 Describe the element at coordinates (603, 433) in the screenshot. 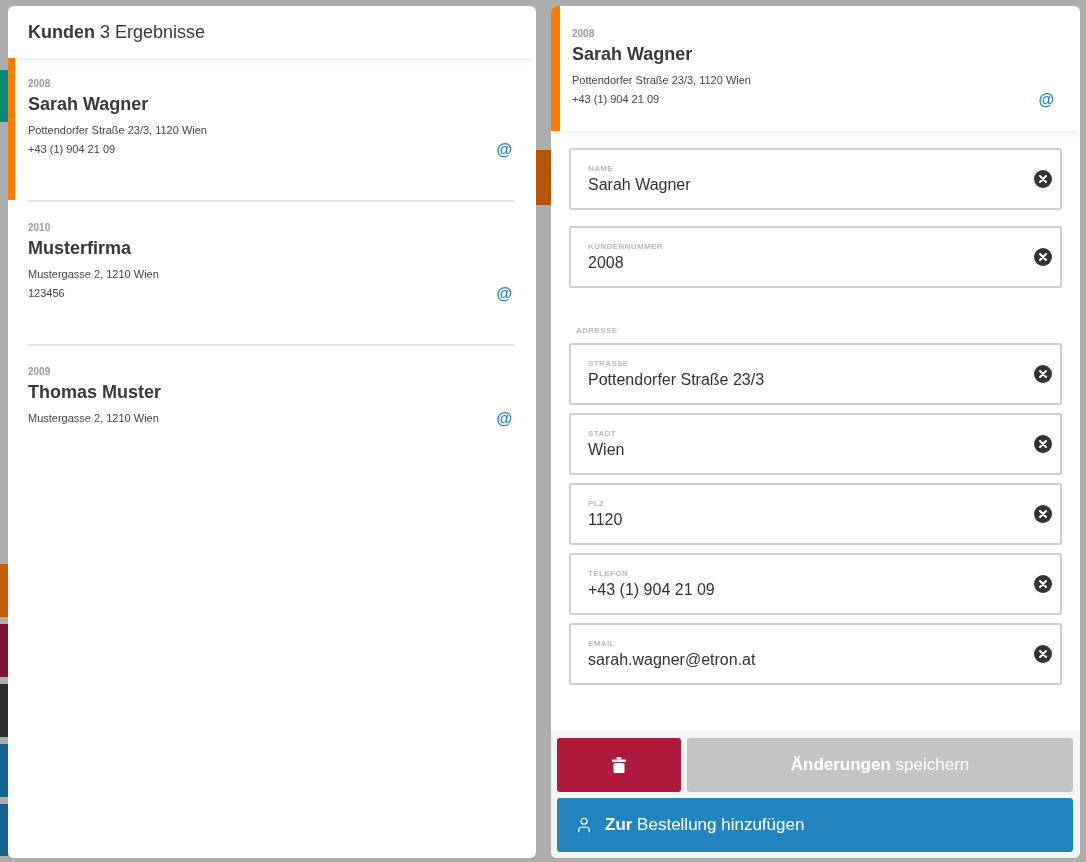

I see `field-label: STADT` at that location.